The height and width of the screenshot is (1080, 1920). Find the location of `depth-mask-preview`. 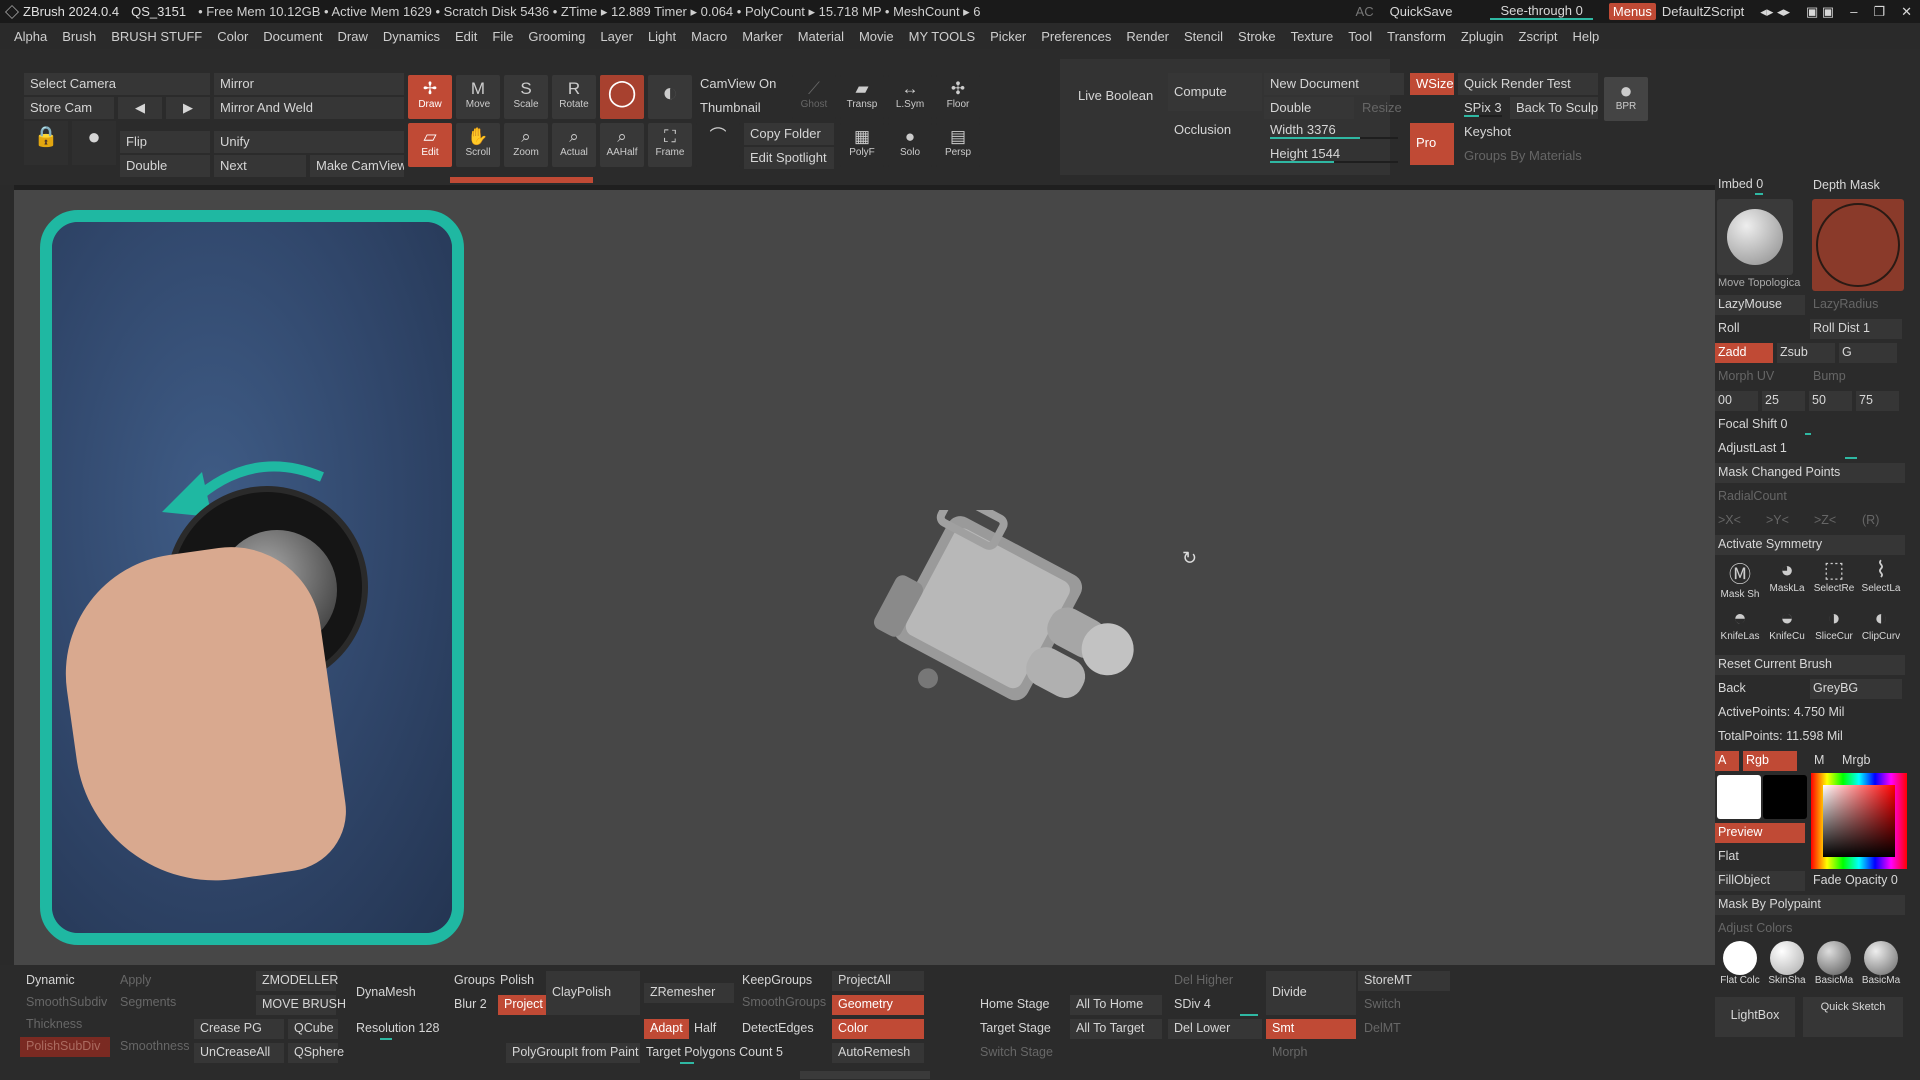

depth-mask-preview is located at coordinates (1858, 245).